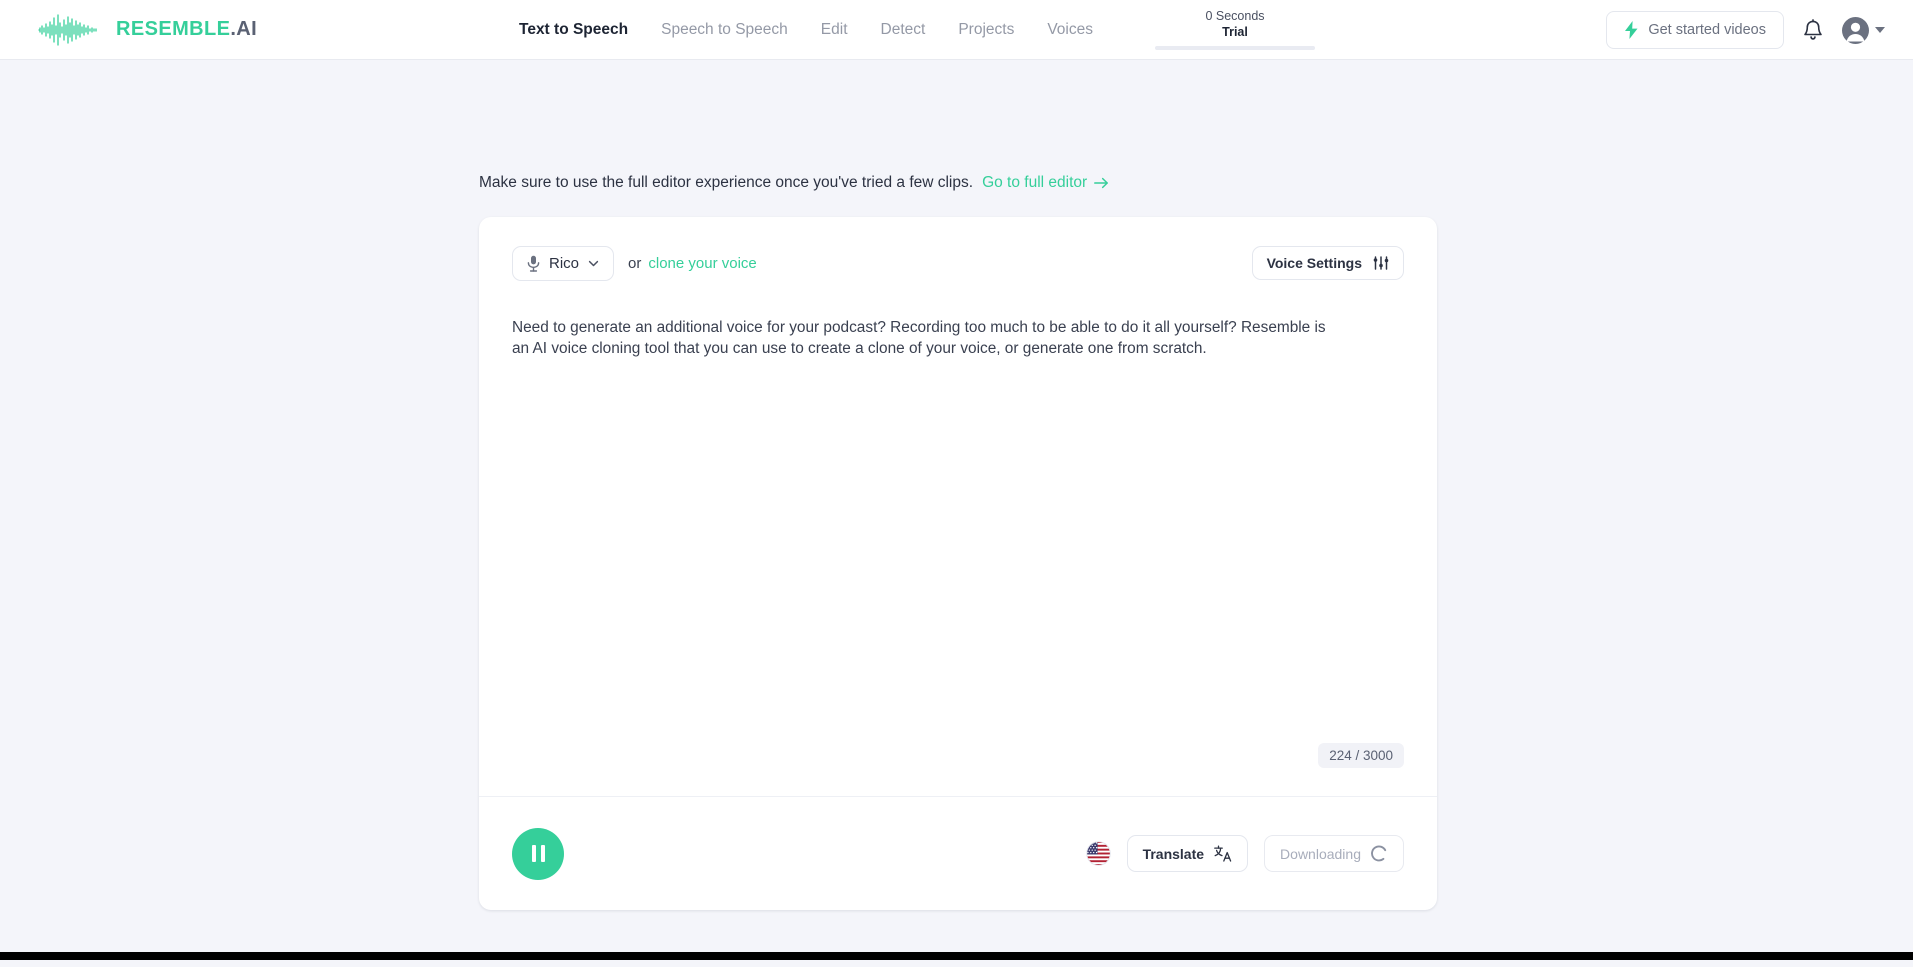 Image resolution: width=1913 pixels, height=967 pixels. I want to click on go-to-full-editor-label: Go to full editor, so click(1035, 182).